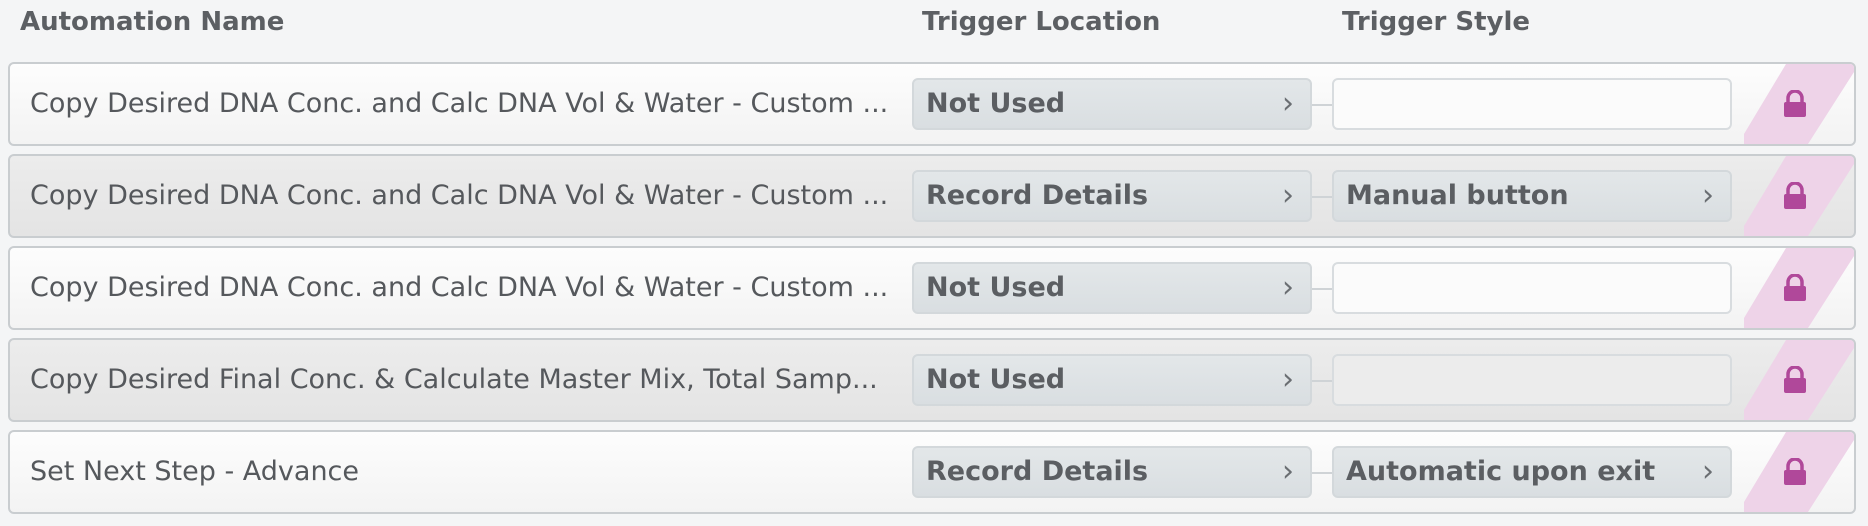 The height and width of the screenshot is (526, 1868). I want to click on column-header-automation-name: Automation Name, so click(152, 22).